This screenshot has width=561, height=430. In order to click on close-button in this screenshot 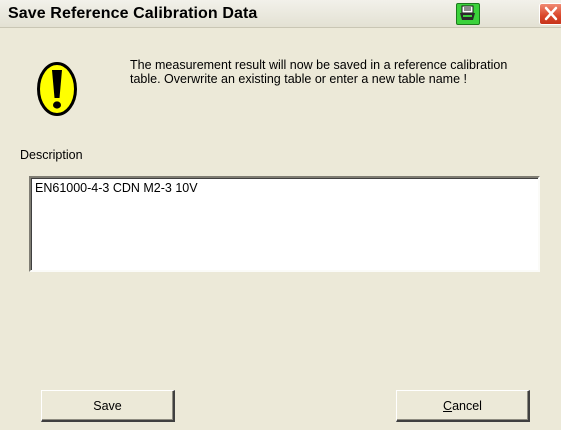, I will do `click(550, 14)`.